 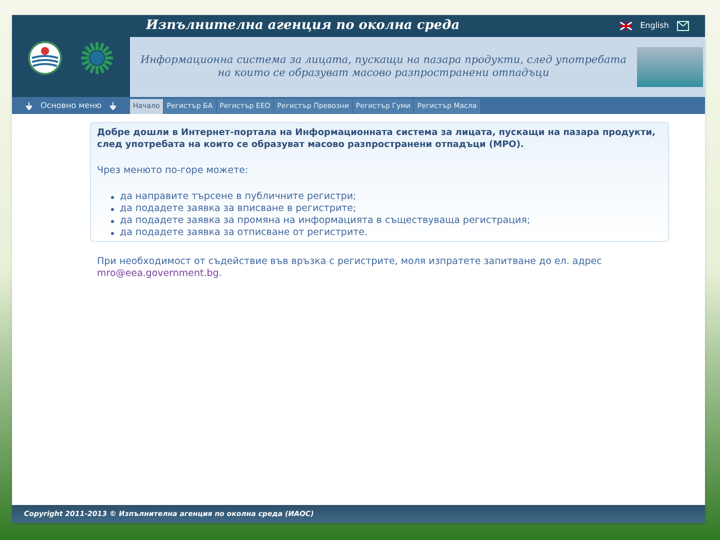 What do you see at coordinates (173, 171) in the screenshot?
I see `intro-text: Чрез менюто по-горе можете:` at bounding box center [173, 171].